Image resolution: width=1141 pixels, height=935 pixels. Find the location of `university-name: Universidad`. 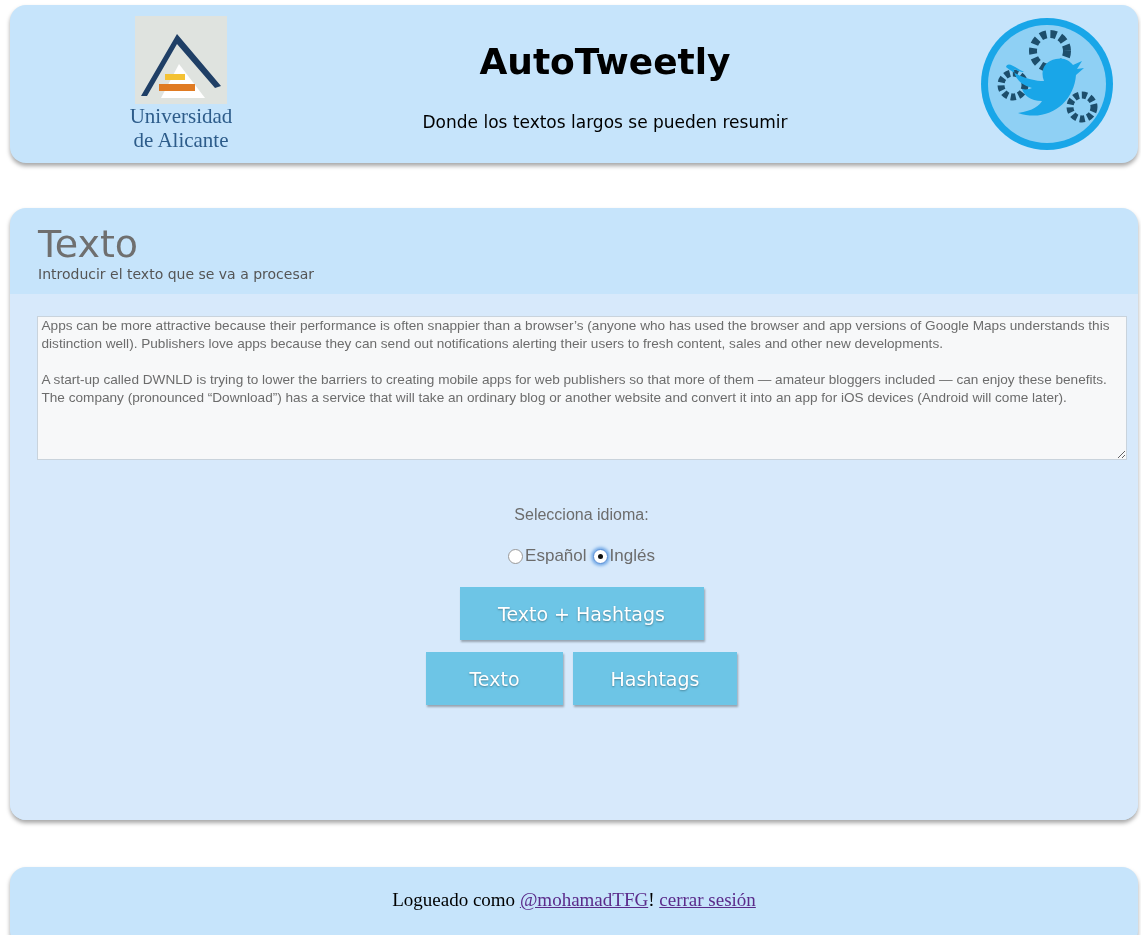

university-name: Universidad is located at coordinates (181, 116).